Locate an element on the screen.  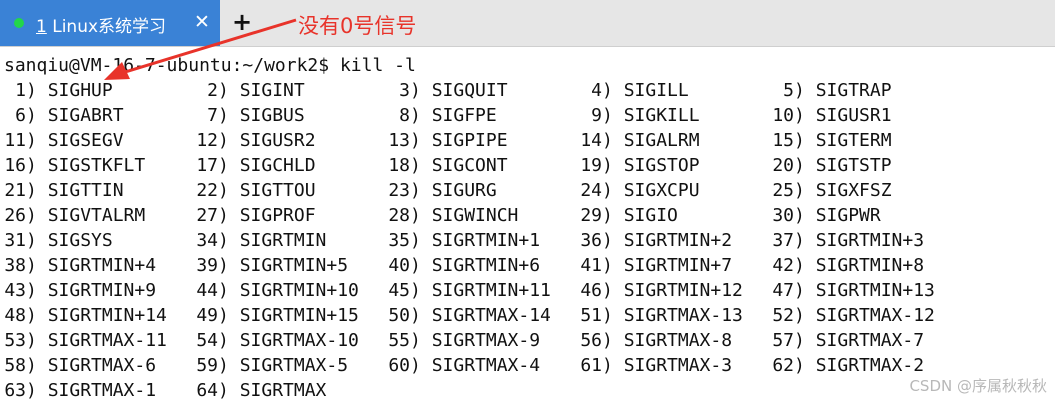
signal-entry: 29) SIGIO is located at coordinates (676, 215).